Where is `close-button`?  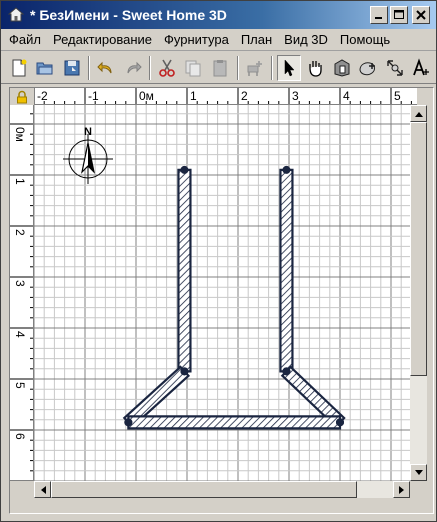
close-button is located at coordinates (421, 15).